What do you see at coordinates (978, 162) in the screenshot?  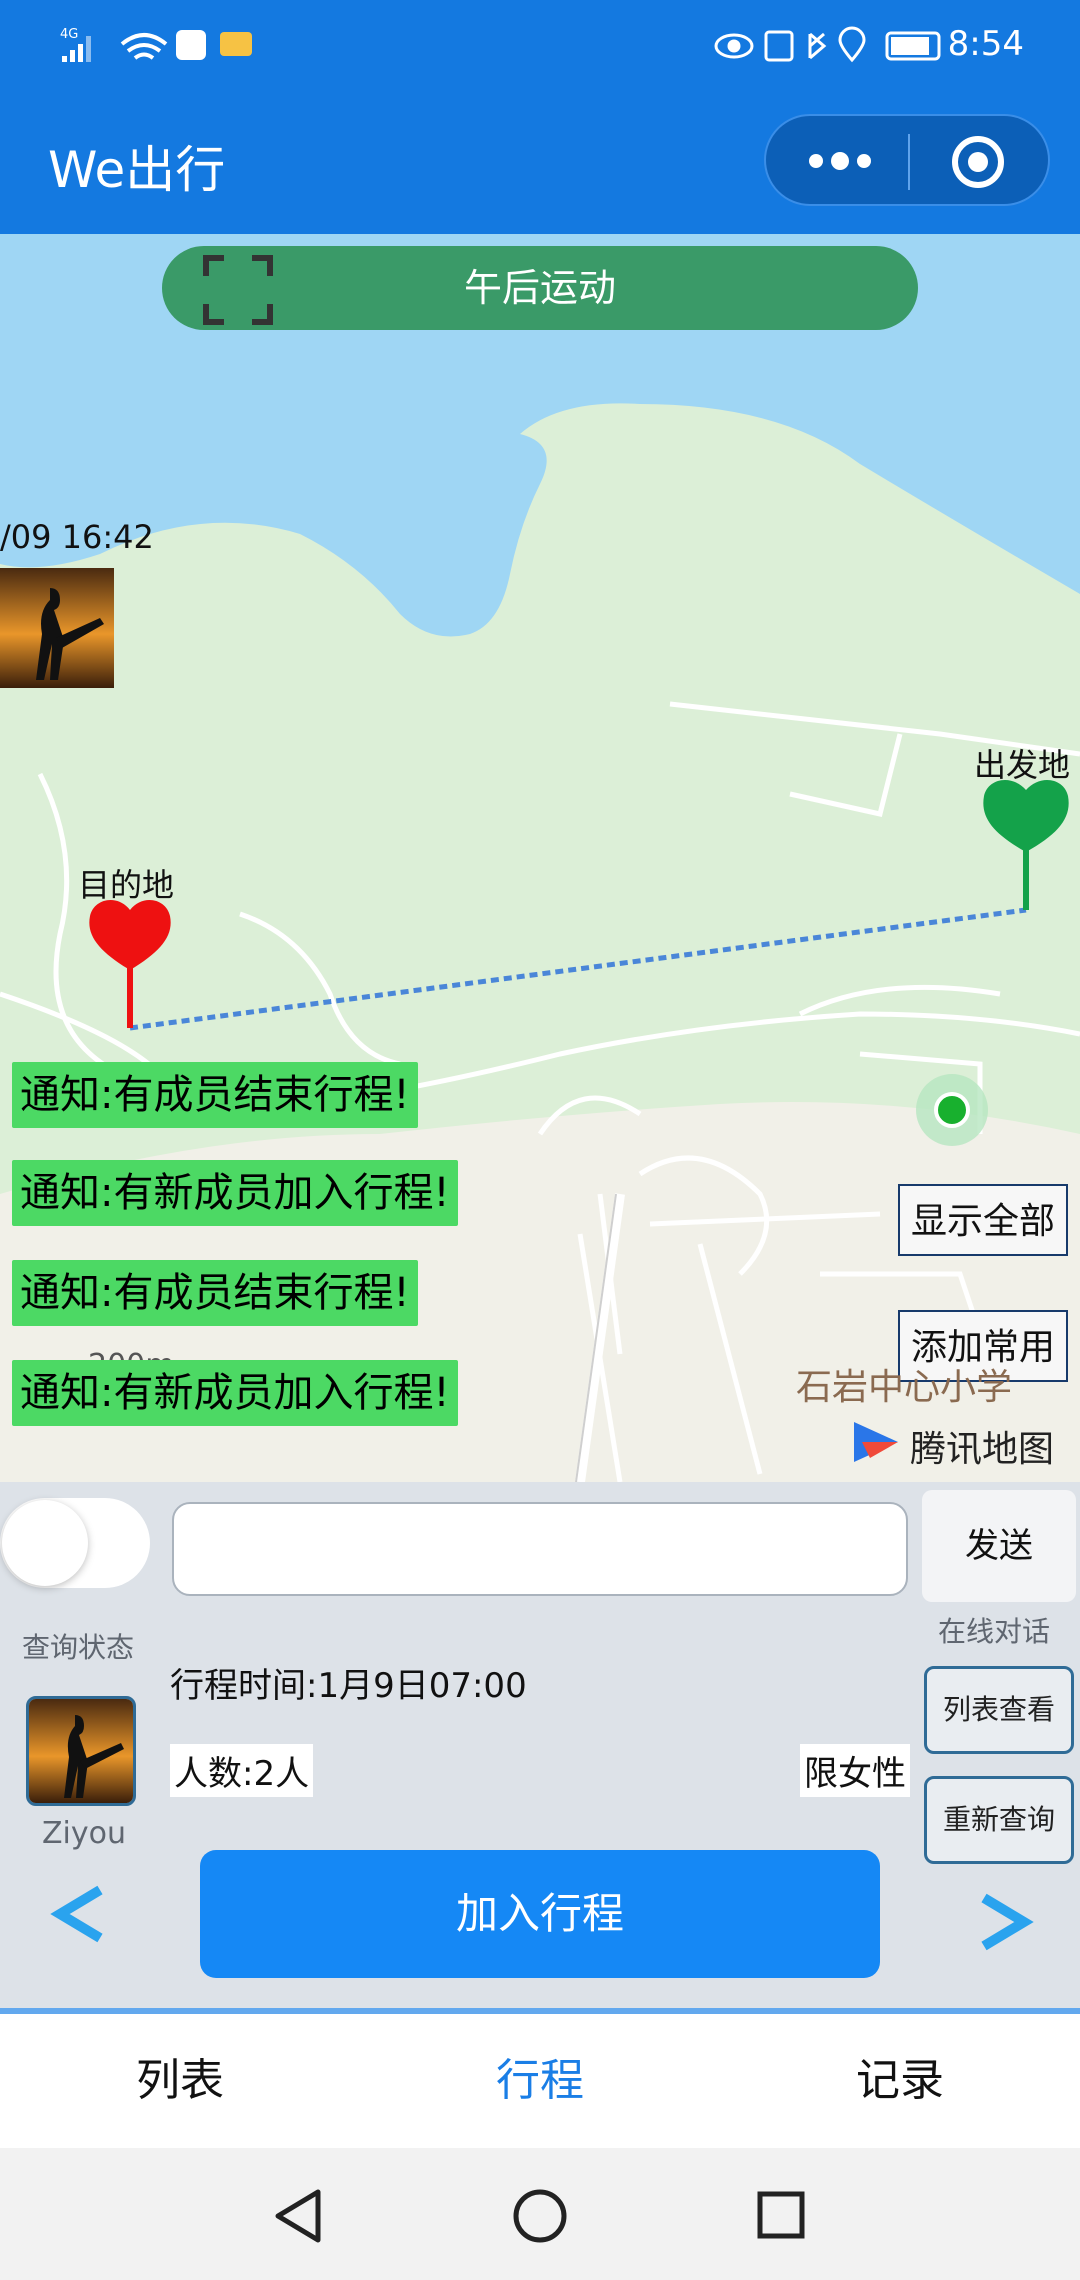 I see `close-miniprogram-icon` at bounding box center [978, 162].